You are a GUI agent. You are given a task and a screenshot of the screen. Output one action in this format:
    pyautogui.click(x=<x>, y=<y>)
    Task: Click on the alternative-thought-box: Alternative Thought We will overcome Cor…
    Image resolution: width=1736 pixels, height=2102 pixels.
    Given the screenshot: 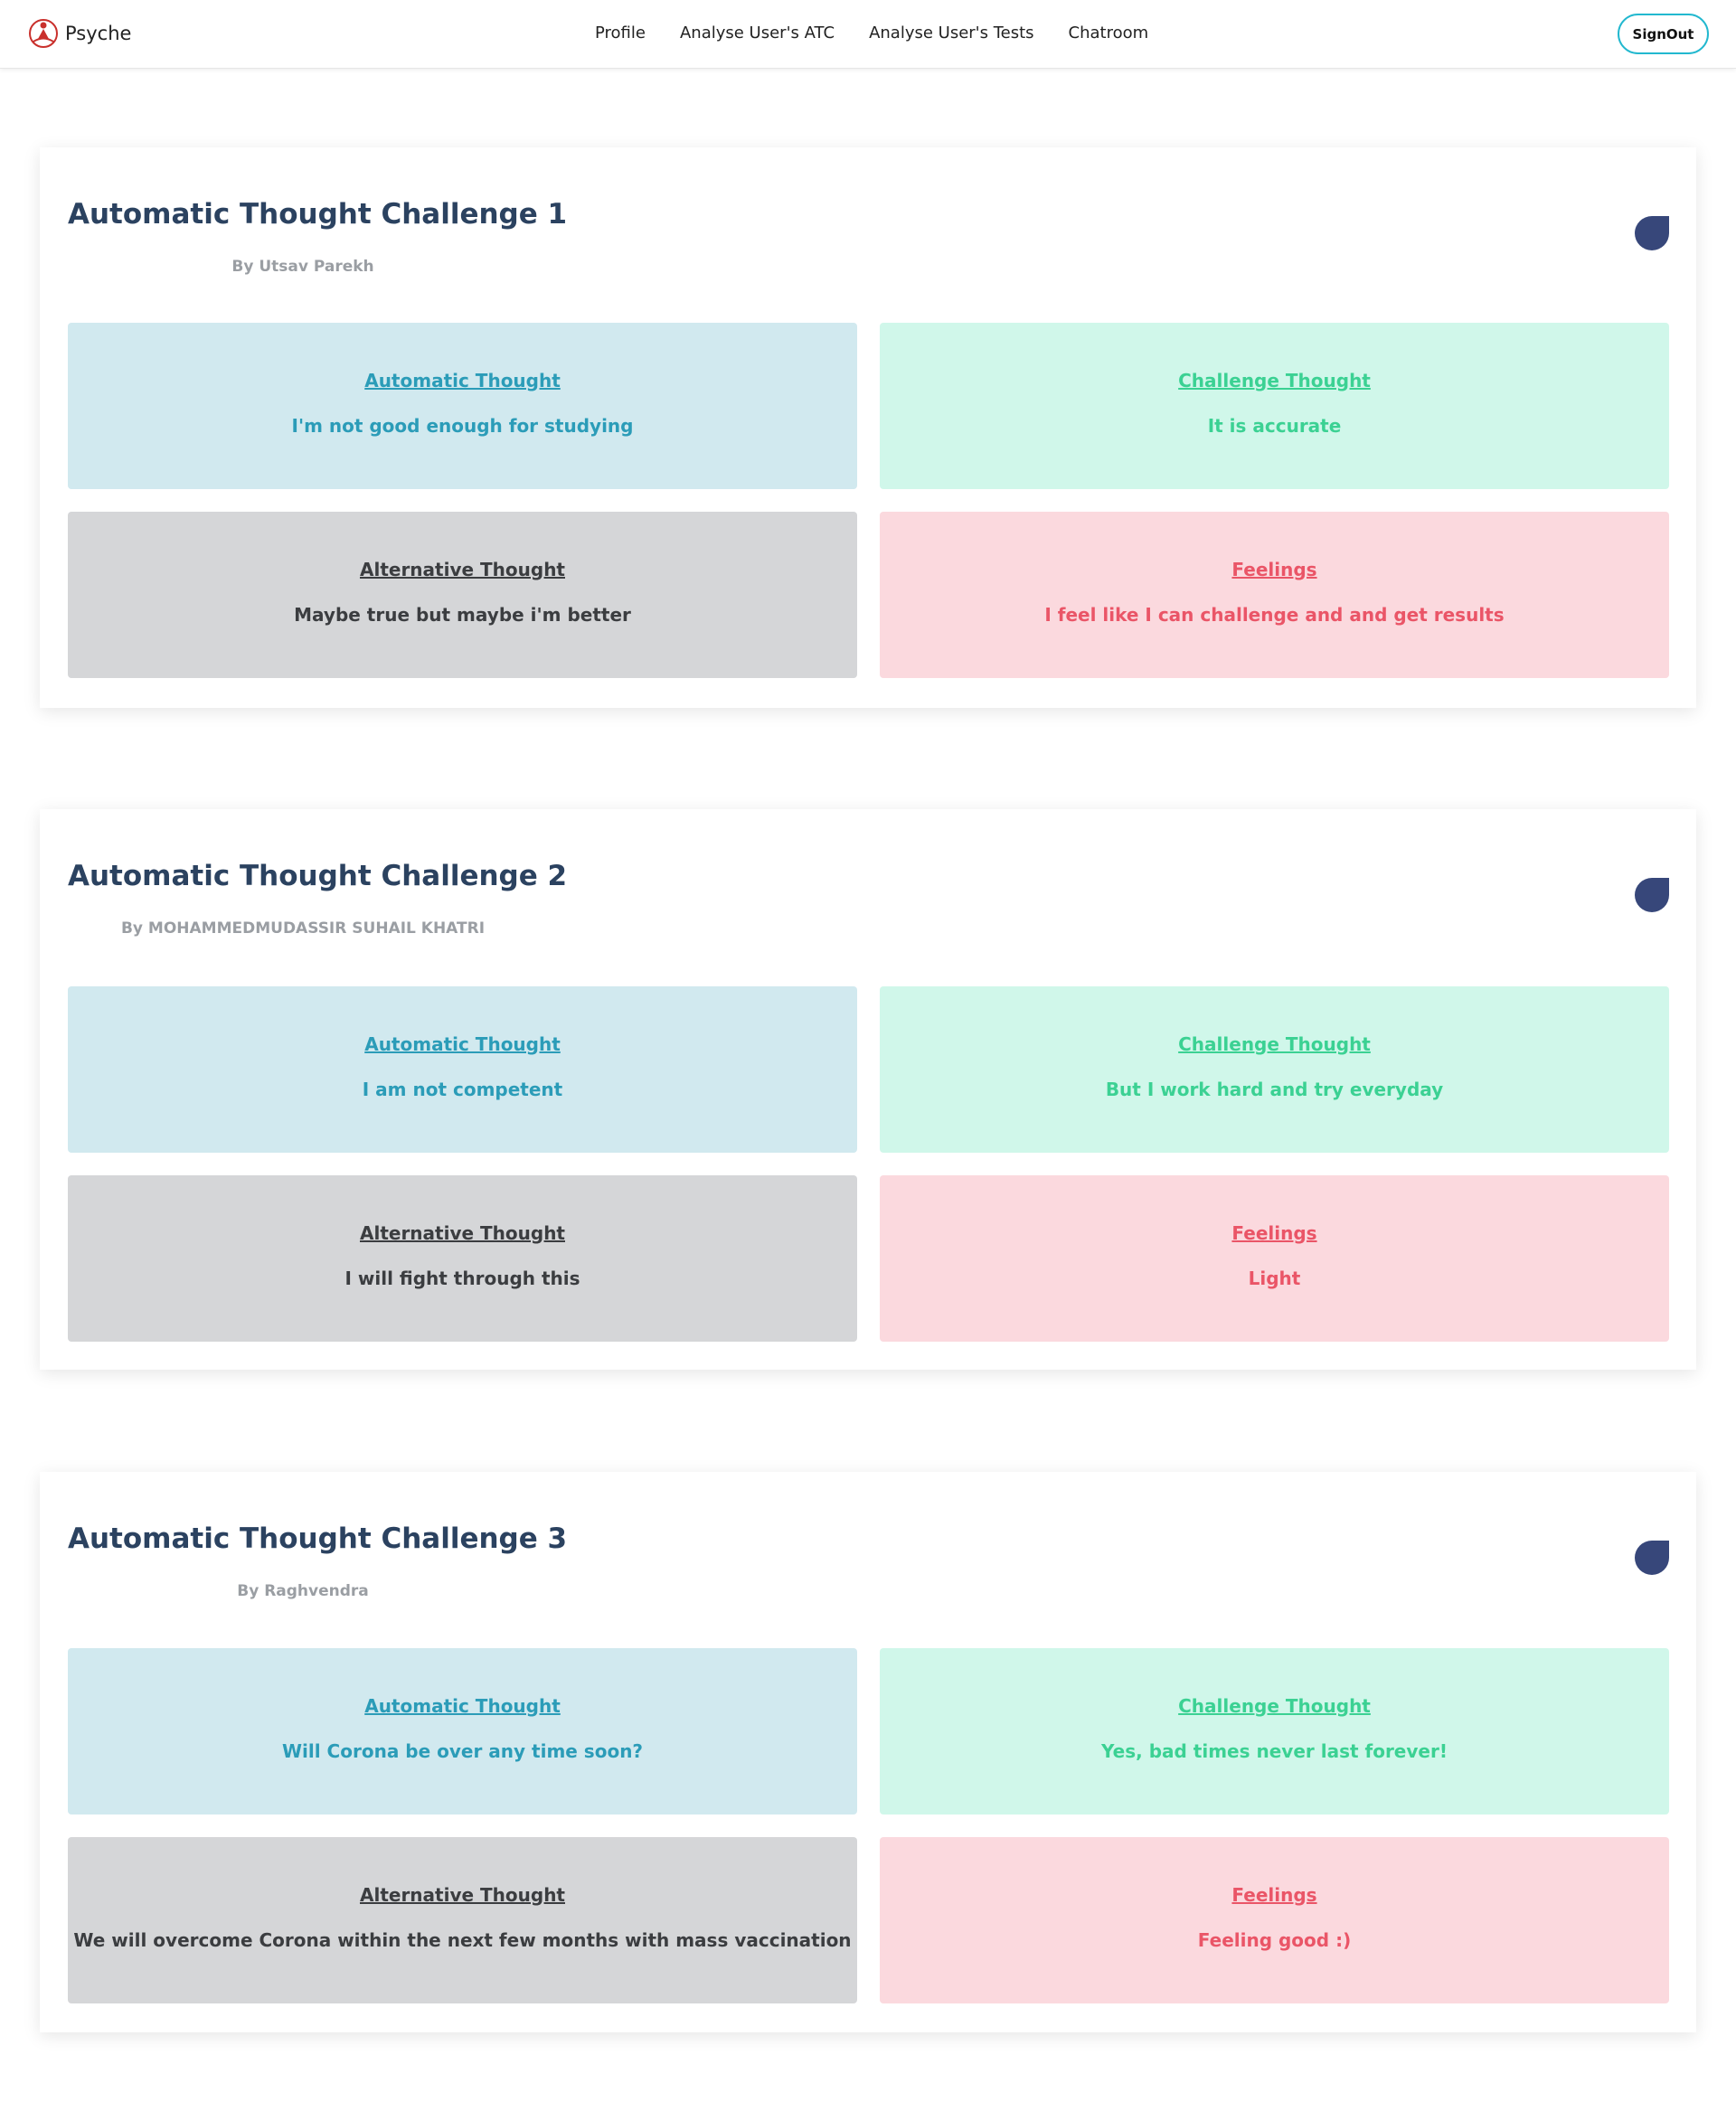 What is the action you would take?
    pyautogui.click(x=463, y=1920)
    